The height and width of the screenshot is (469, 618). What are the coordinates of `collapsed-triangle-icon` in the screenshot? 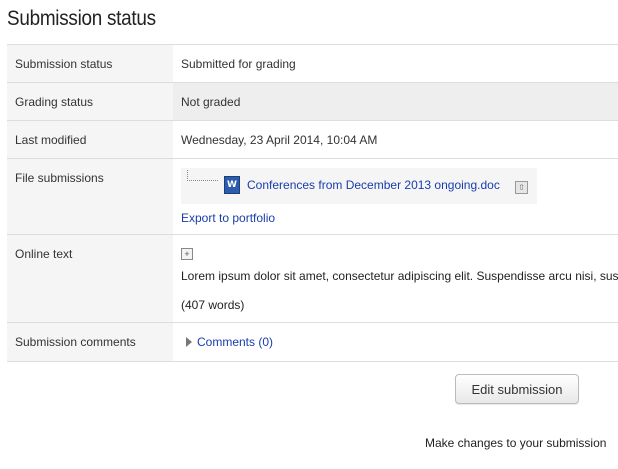 It's located at (189, 342).